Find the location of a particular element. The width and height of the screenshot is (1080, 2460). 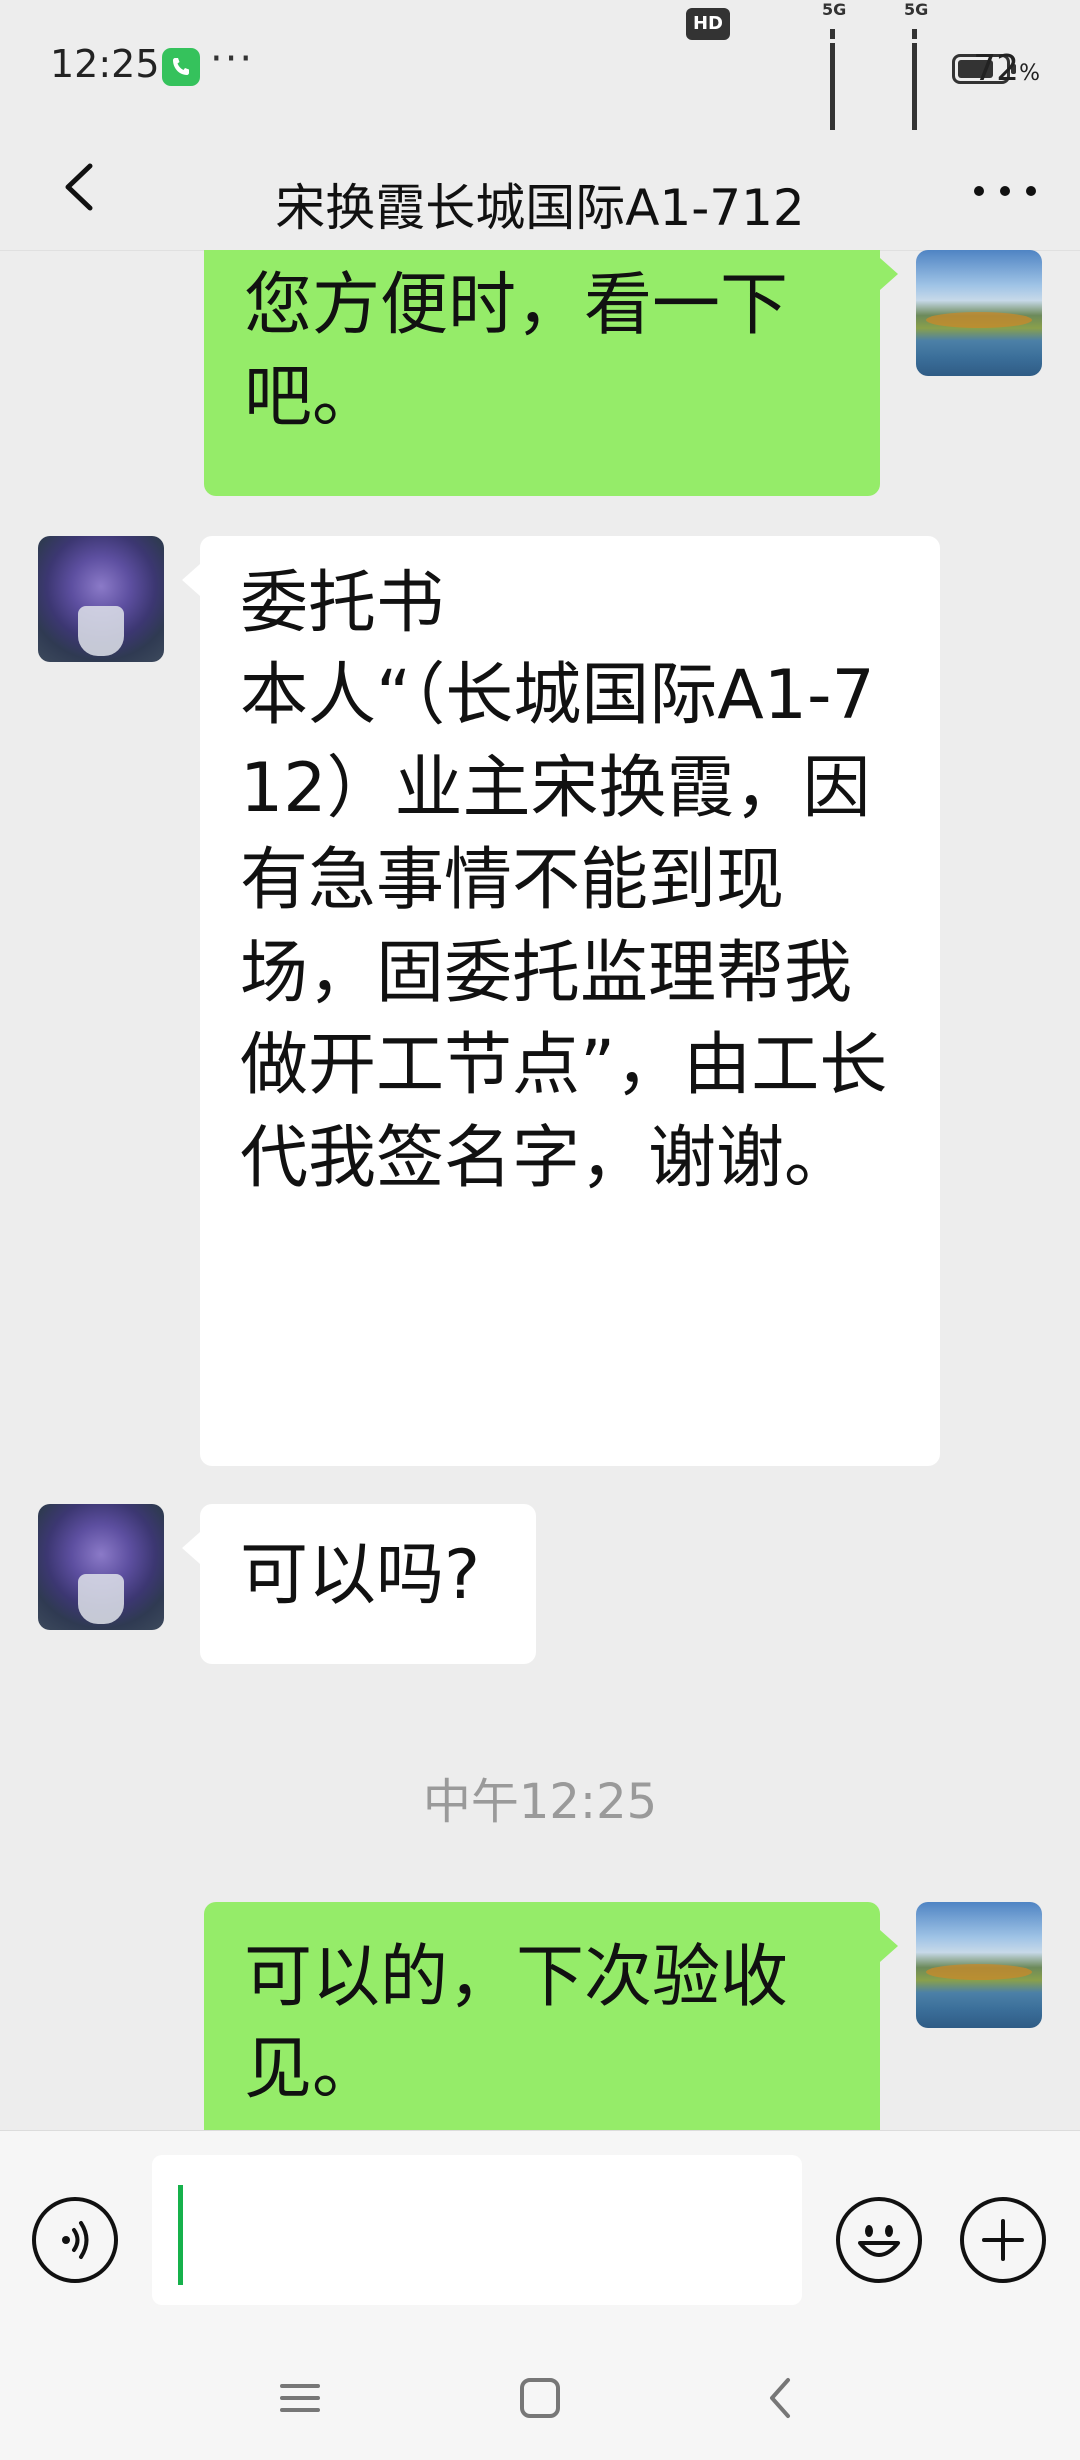

more-options-button is located at coordinates (1005, 191).